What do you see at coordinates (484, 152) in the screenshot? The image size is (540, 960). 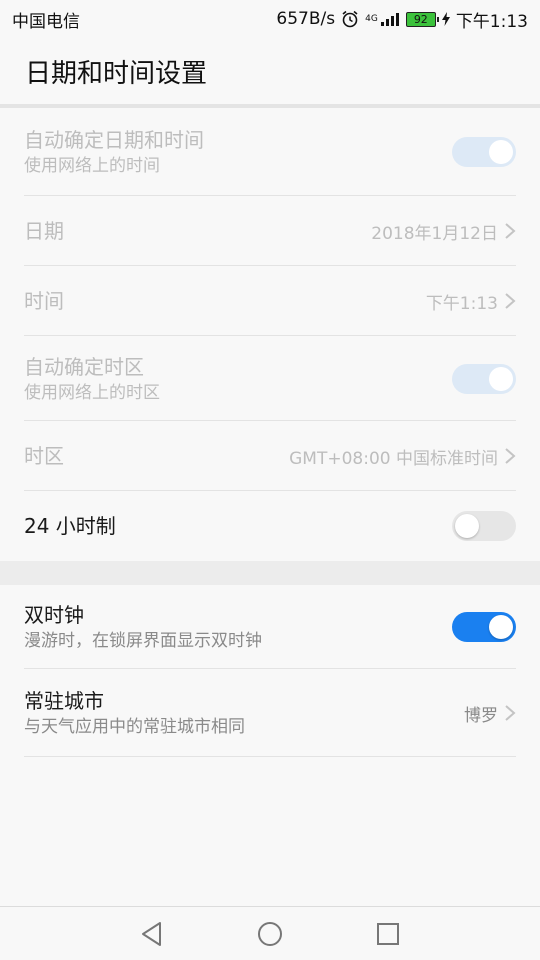 I see `auto-datetime-toggle` at bounding box center [484, 152].